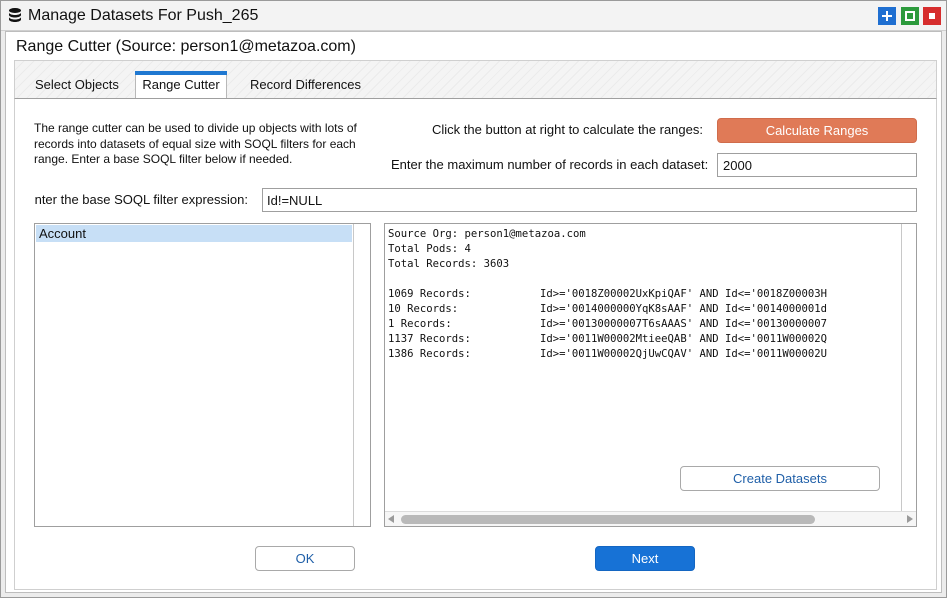 The height and width of the screenshot is (598, 947). I want to click on tab-record-differences: Record Differences, so click(305, 85).